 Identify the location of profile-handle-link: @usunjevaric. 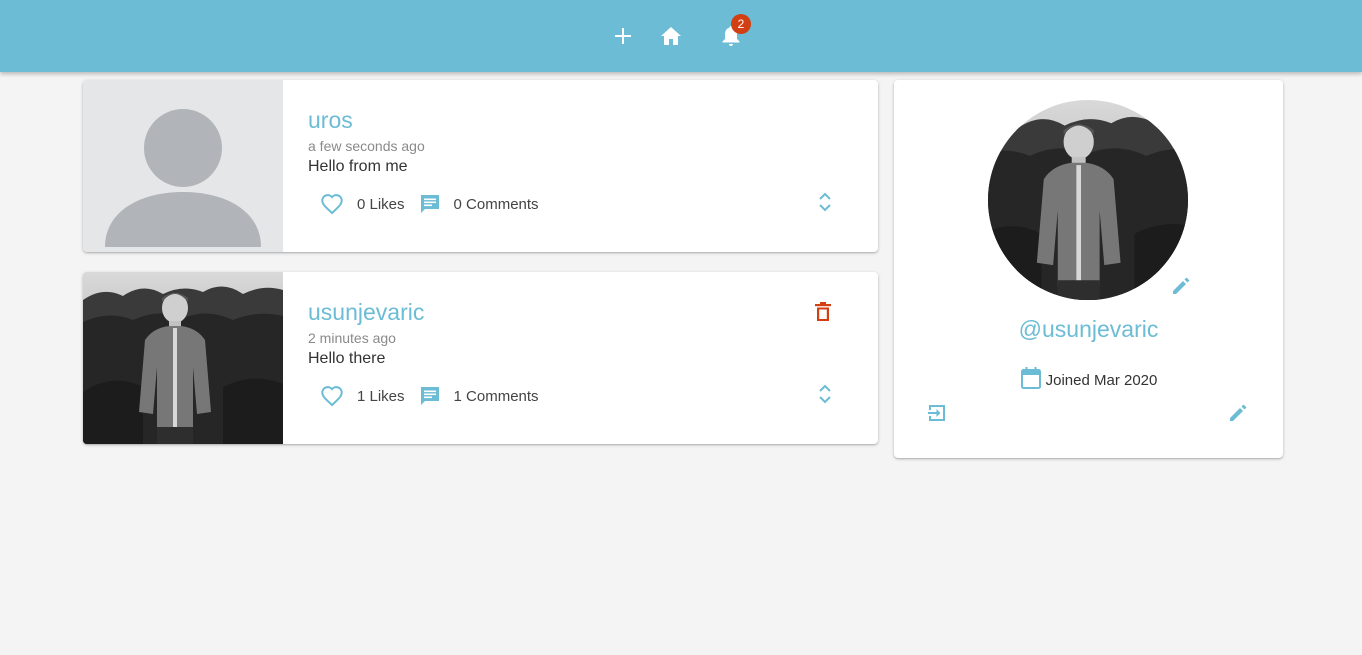
(1088, 329).